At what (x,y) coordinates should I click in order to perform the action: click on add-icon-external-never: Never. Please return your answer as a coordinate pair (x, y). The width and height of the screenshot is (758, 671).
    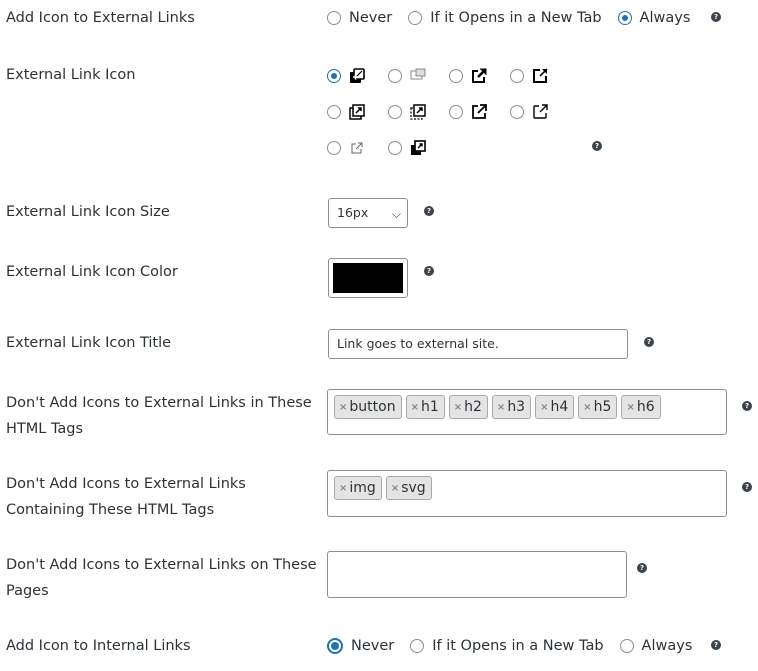
    Looking at the image, I should click on (359, 18).